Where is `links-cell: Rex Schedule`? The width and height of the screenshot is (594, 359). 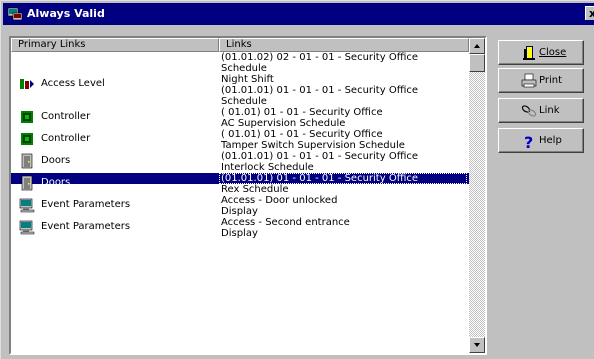
links-cell: Rex Schedule is located at coordinates (255, 189).